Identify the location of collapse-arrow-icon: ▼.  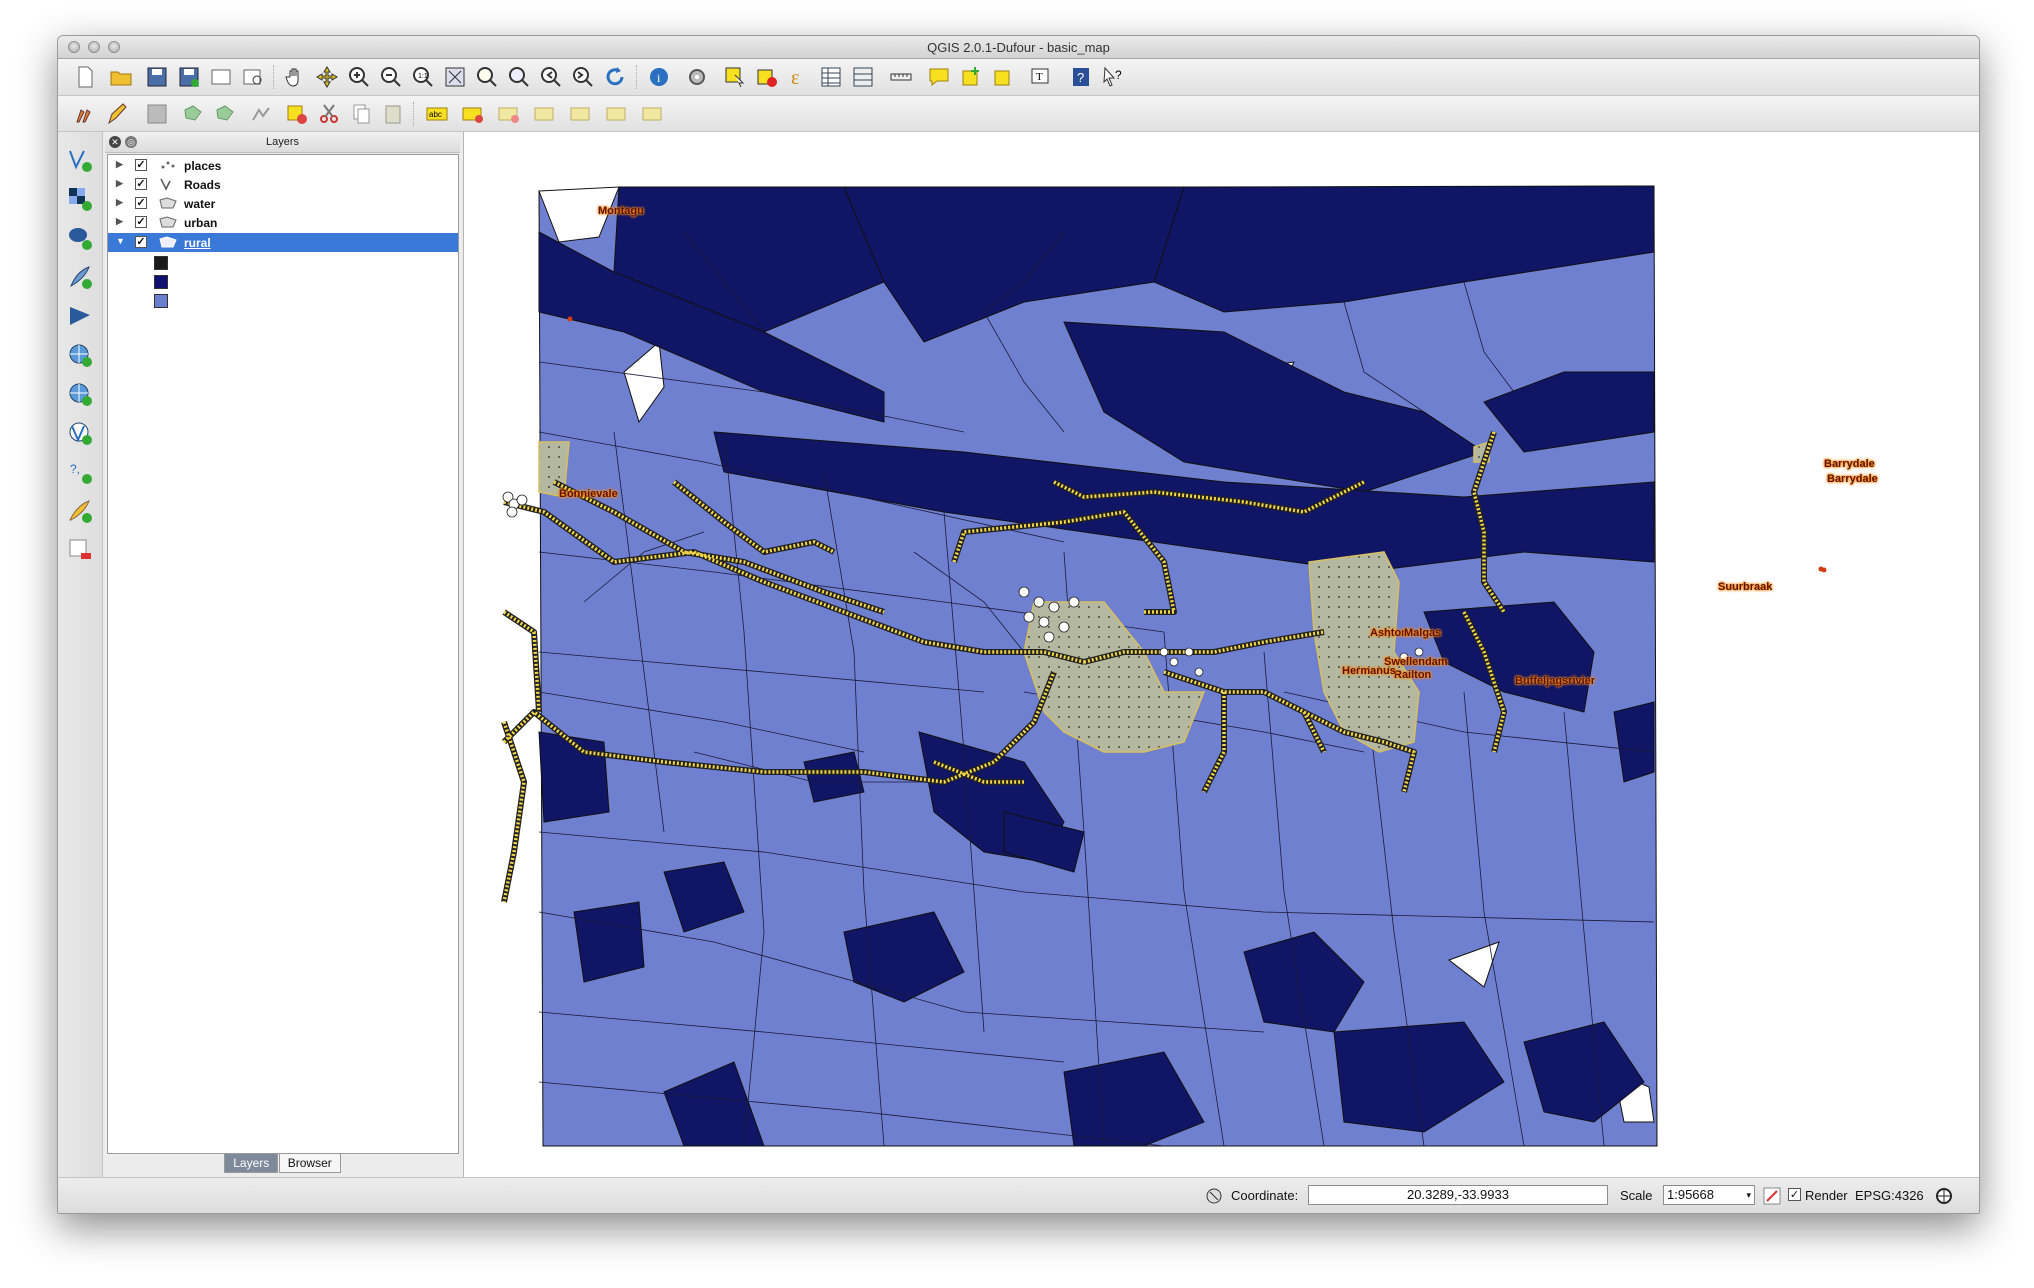
(120, 241).